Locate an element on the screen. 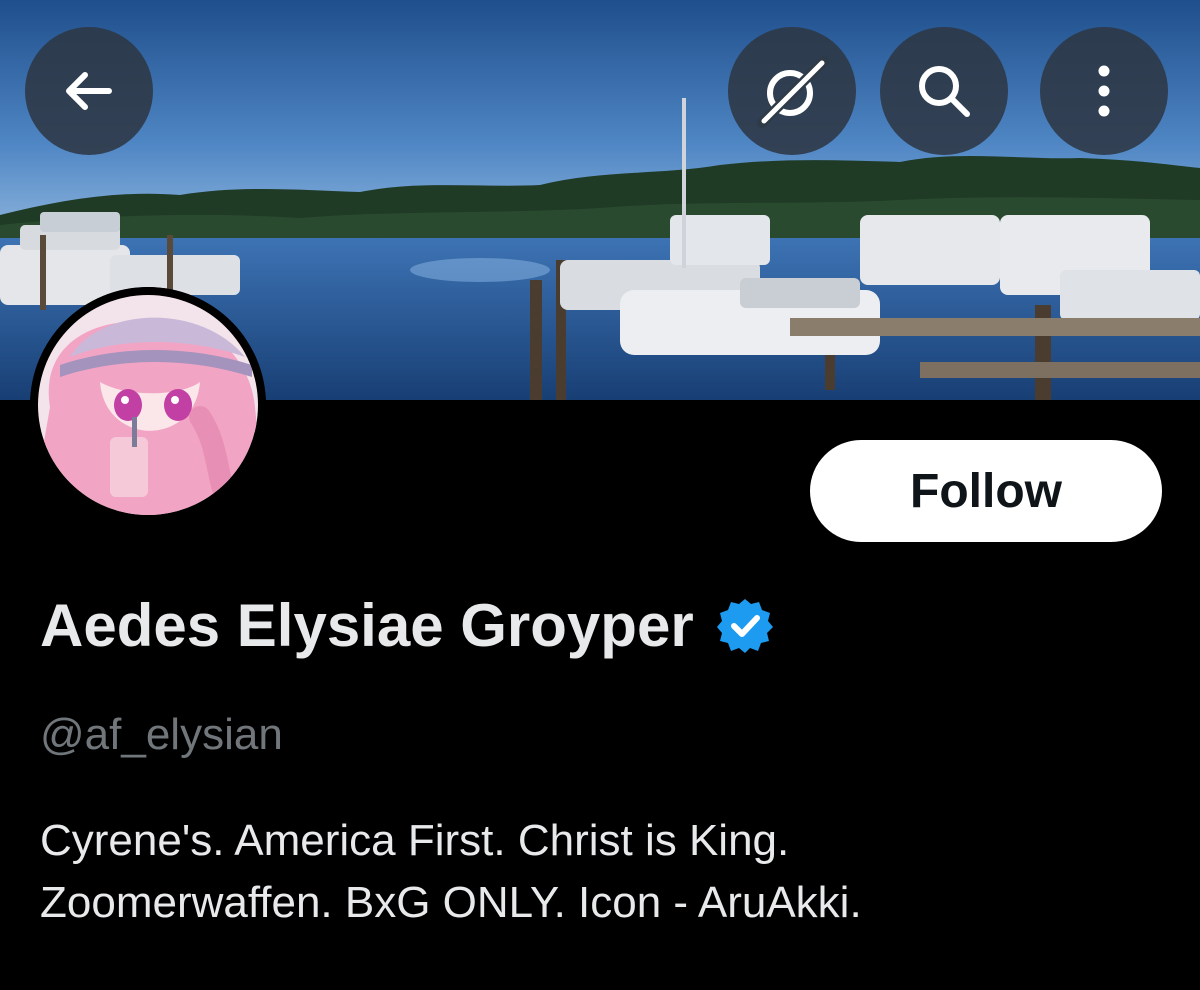 This screenshot has height=990, width=1200. grok-icon is located at coordinates (793, 92).